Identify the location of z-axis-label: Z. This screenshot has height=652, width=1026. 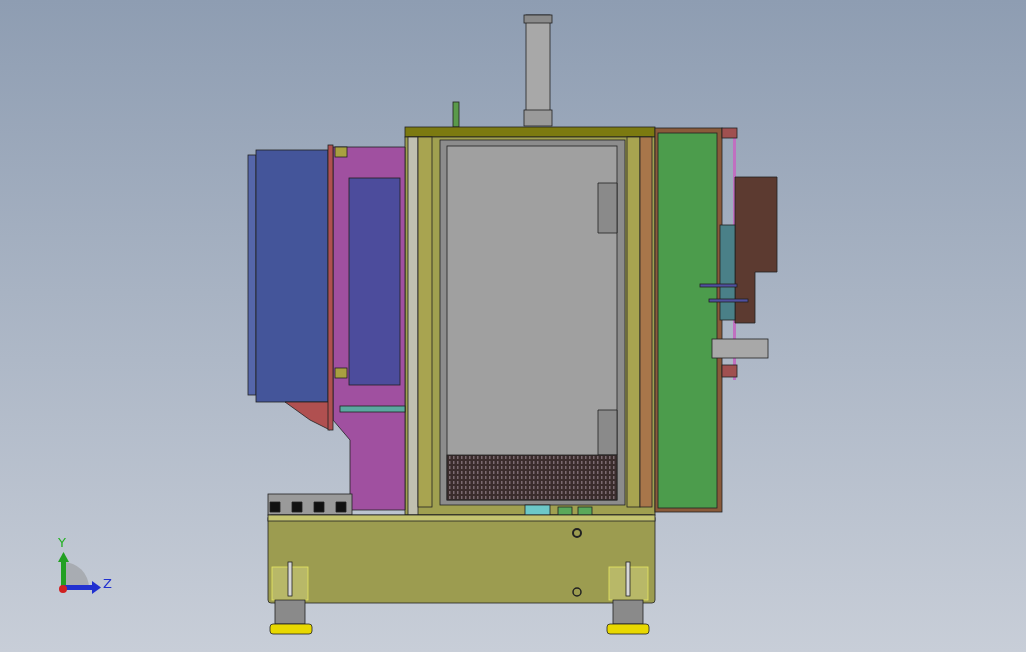
(107, 583).